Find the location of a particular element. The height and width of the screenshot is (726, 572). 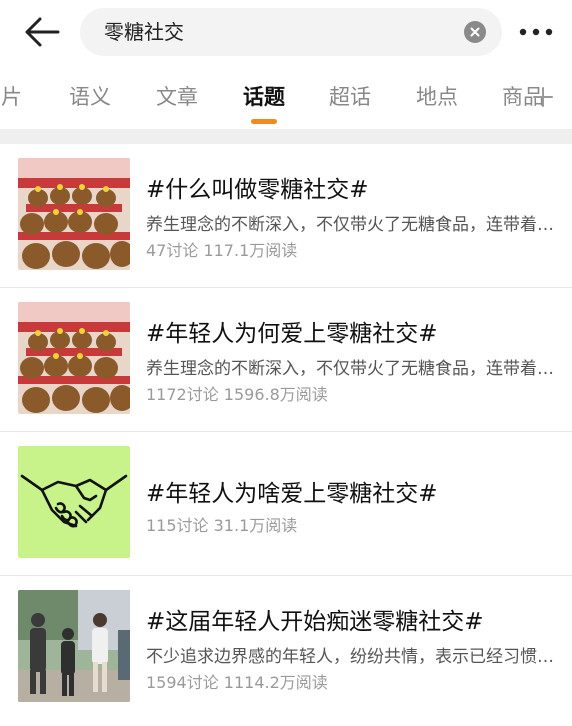

topic-stats: 1172讨论 1596.8万阅读 is located at coordinates (237, 394).